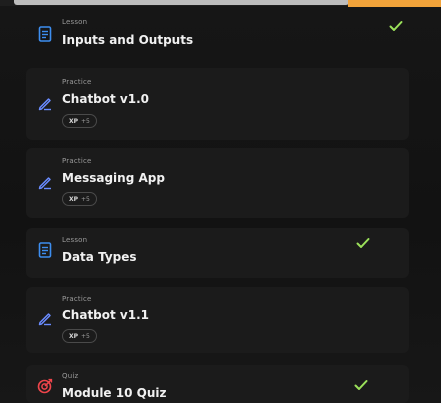 The height and width of the screenshot is (403, 441). What do you see at coordinates (217, 384) in the screenshot?
I see `quiz-item-module-10: Quiz Module 10 Quiz` at bounding box center [217, 384].